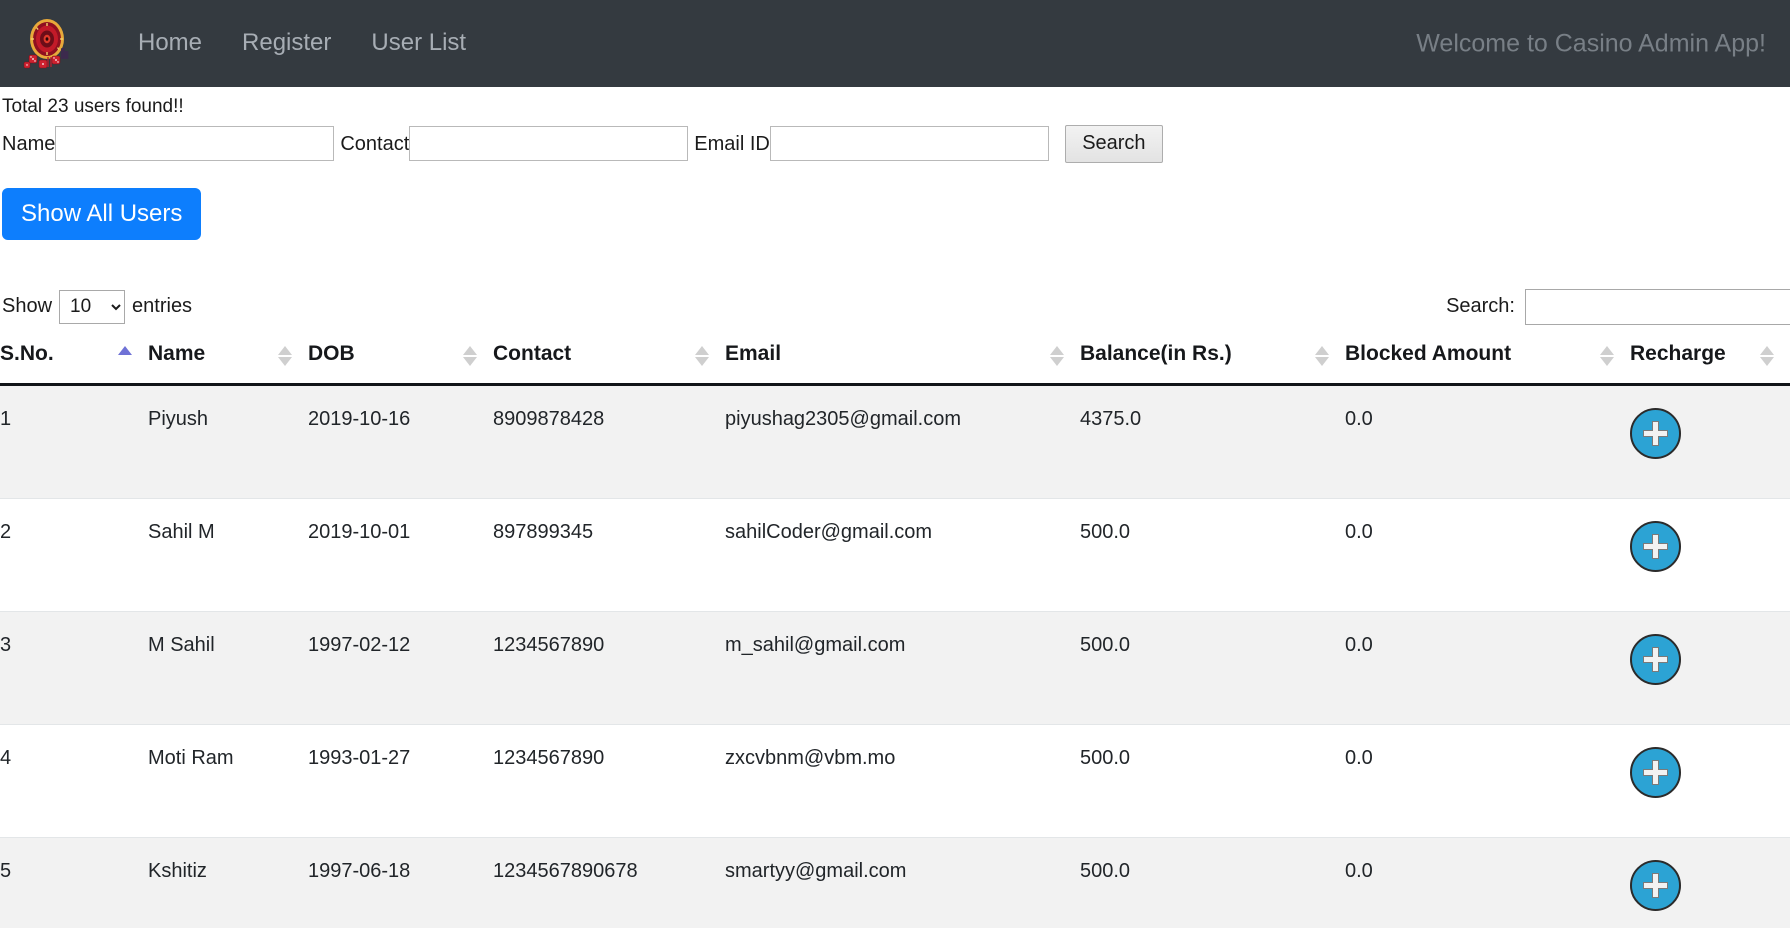 Image resolution: width=1790 pixels, height=928 pixels. I want to click on cell-name: Sahil M, so click(228, 555).